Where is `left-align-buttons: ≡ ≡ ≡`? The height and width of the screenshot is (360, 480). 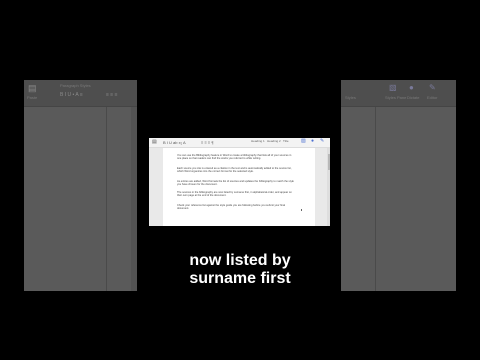 left-align-buttons: ≡ ≡ ≡ is located at coordinates (112, 95).